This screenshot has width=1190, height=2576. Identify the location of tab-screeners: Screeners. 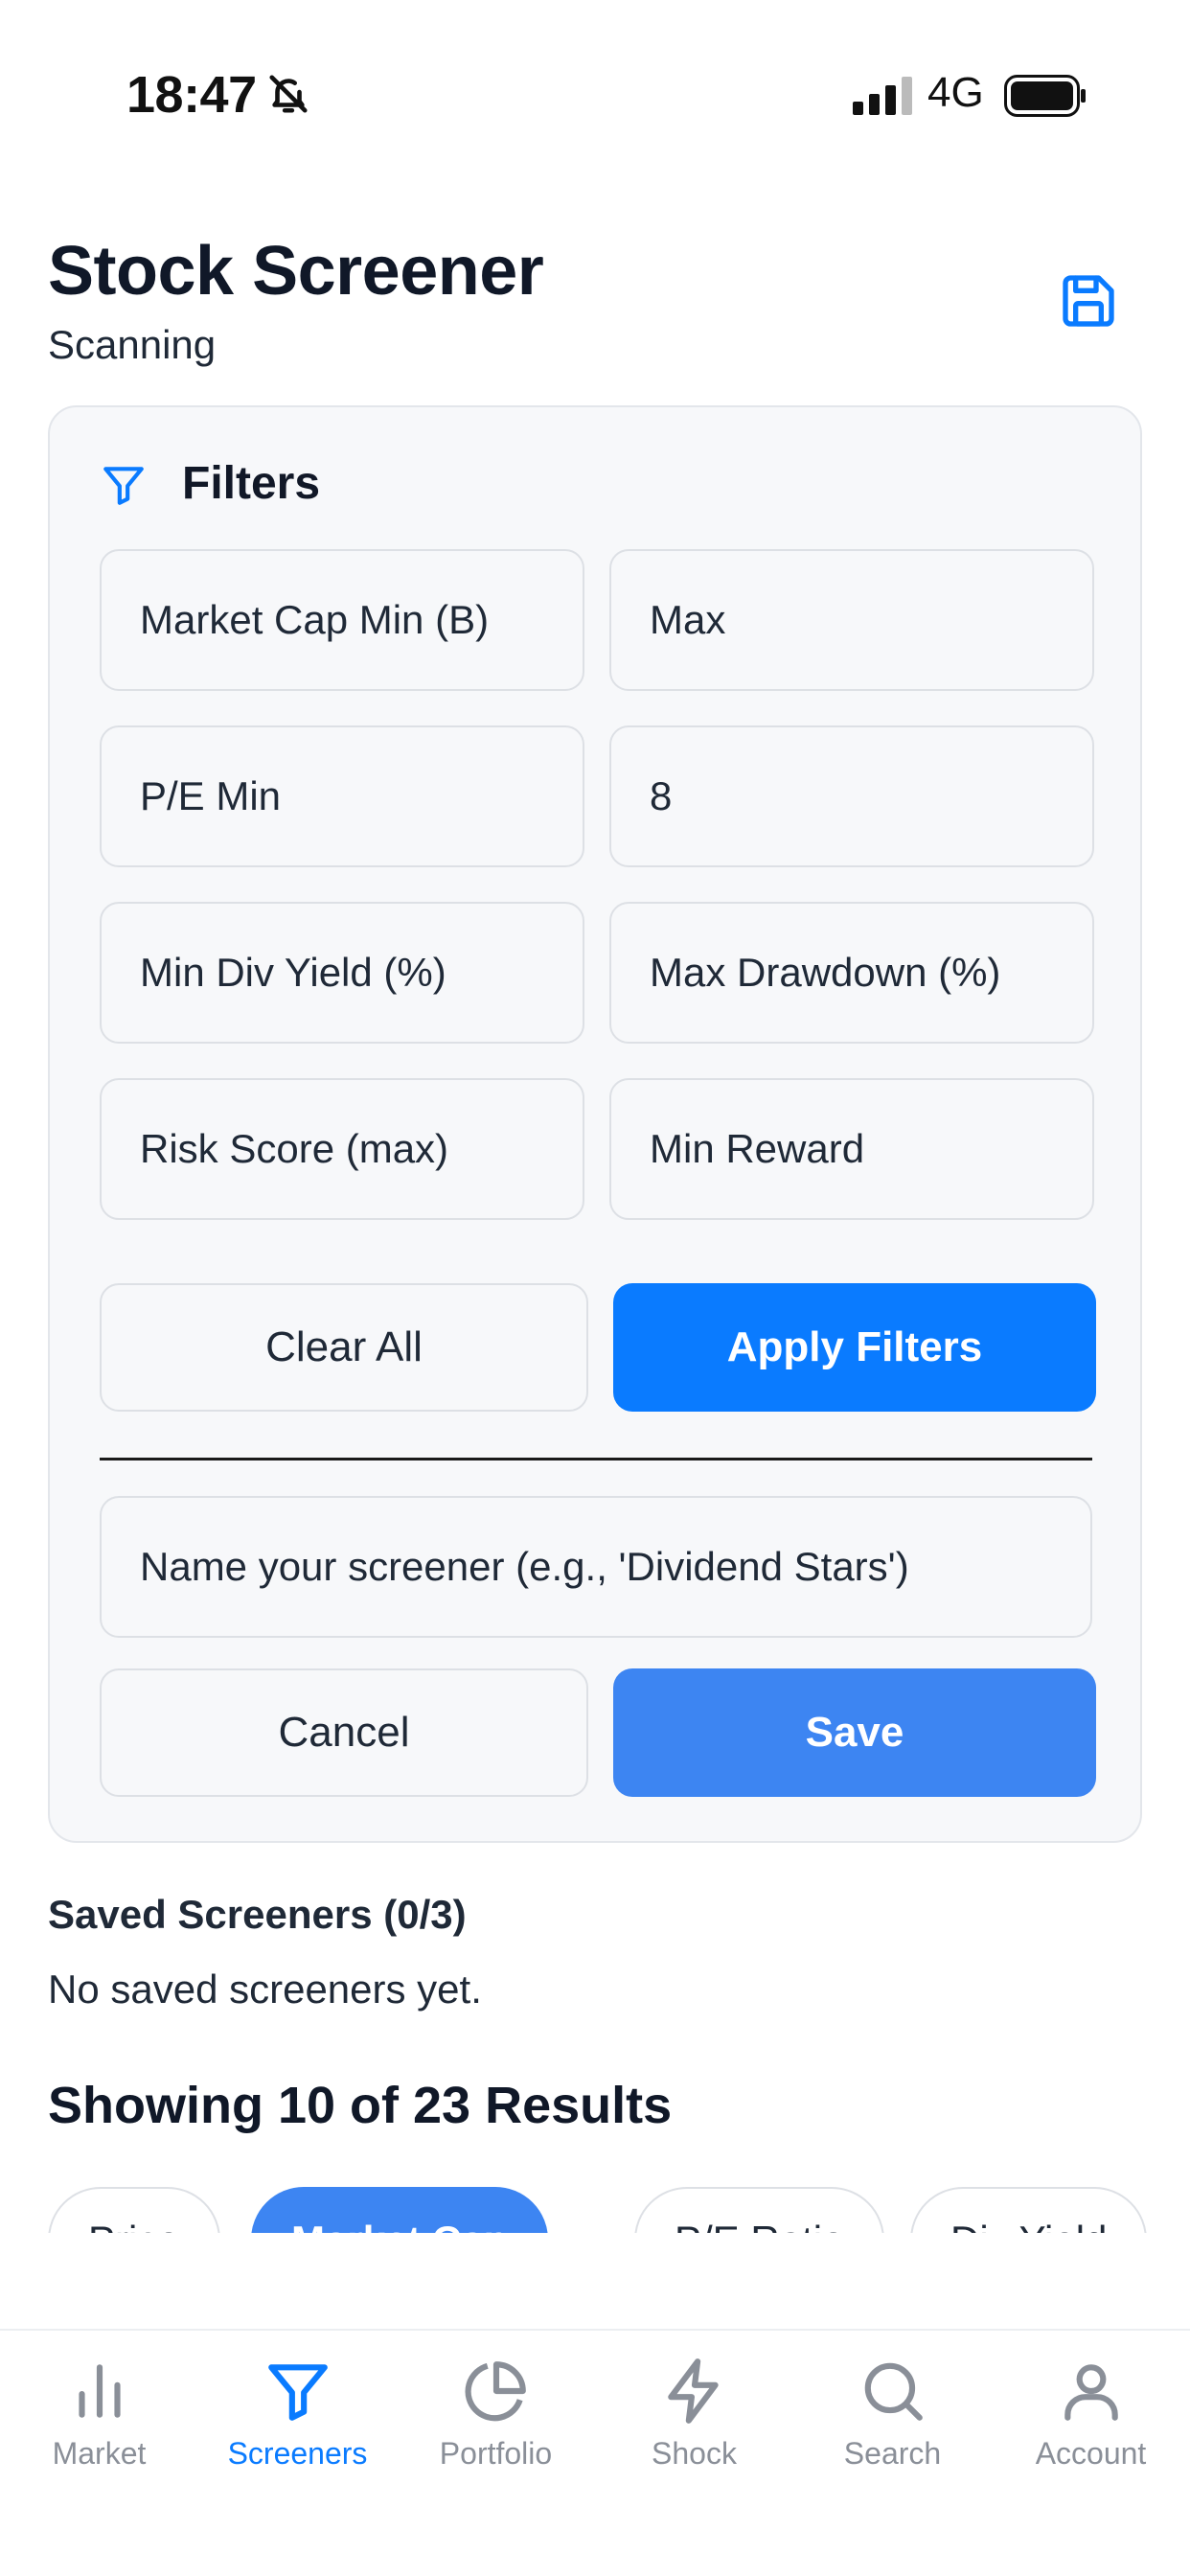
(297, 2427).